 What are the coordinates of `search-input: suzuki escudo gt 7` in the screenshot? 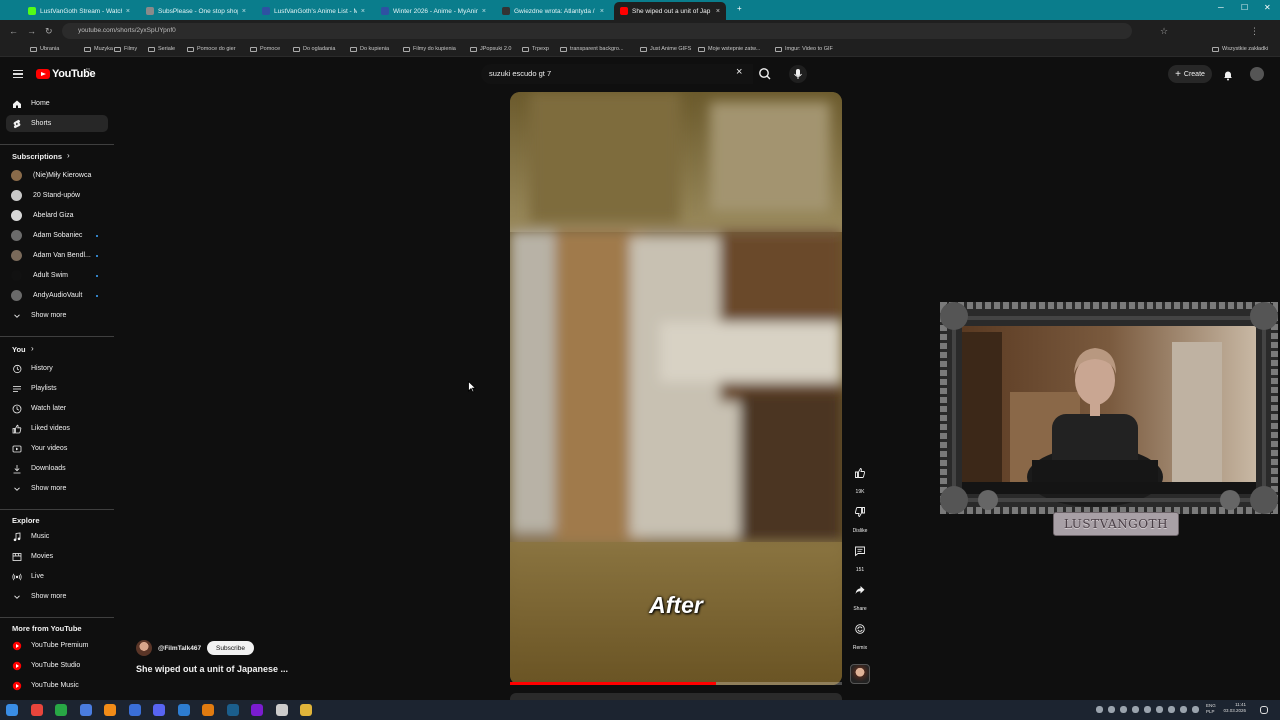 It's located at (520, 73).